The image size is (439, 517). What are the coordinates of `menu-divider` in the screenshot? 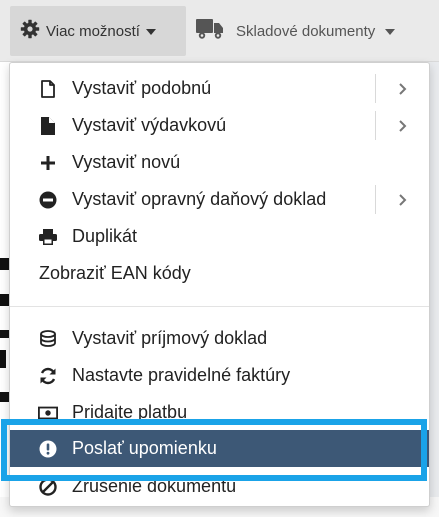 It's located at (219, 306).